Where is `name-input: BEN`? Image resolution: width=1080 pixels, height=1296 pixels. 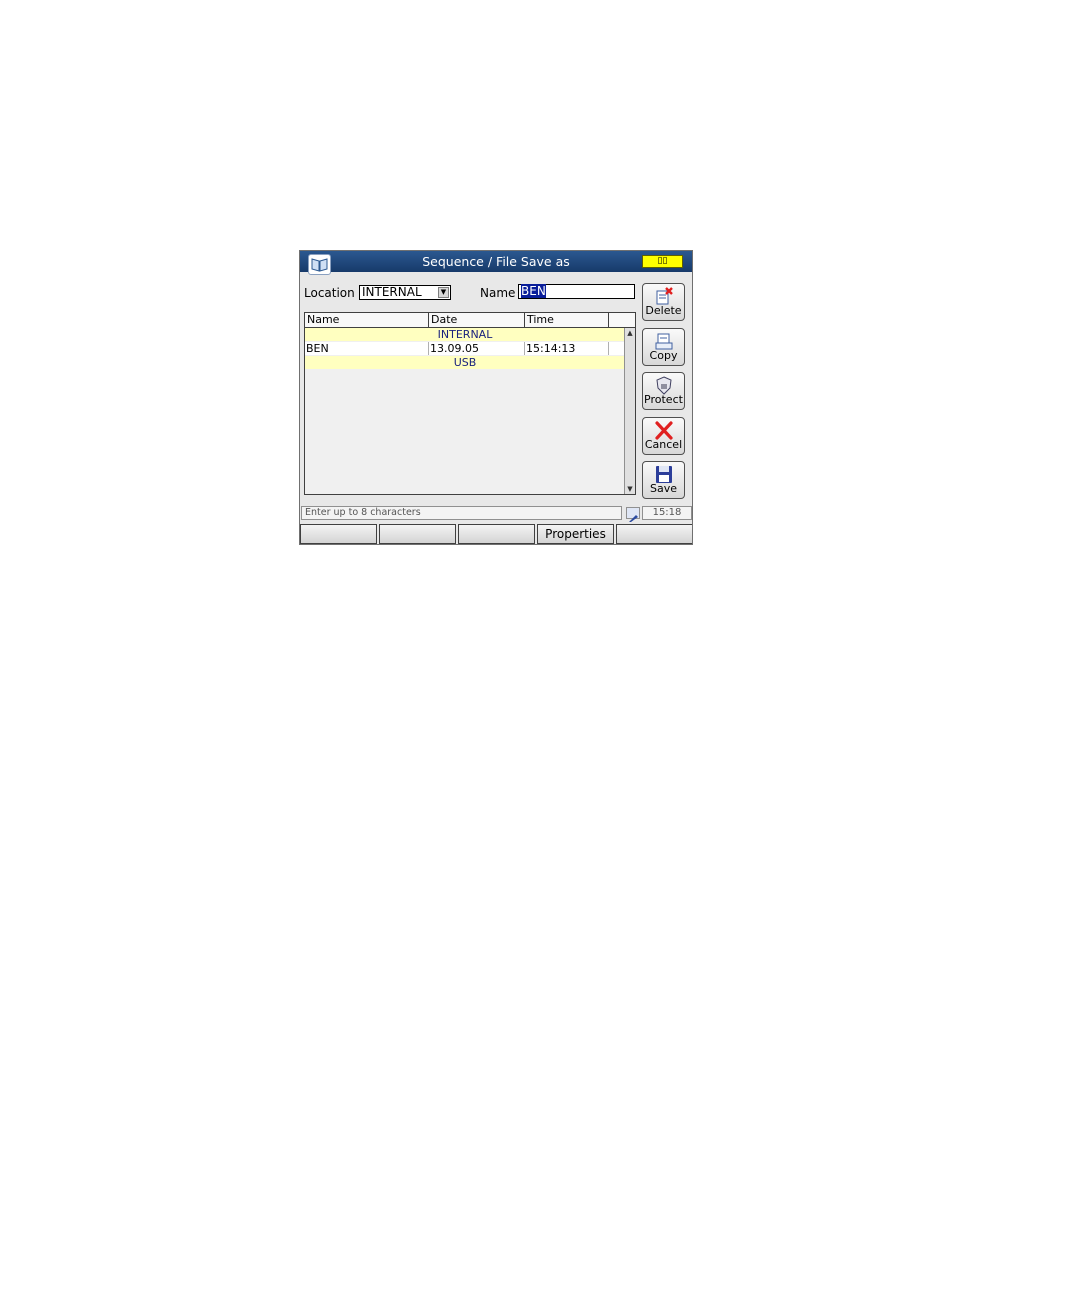 name-input: BEN is located at coordinates (576, 291).